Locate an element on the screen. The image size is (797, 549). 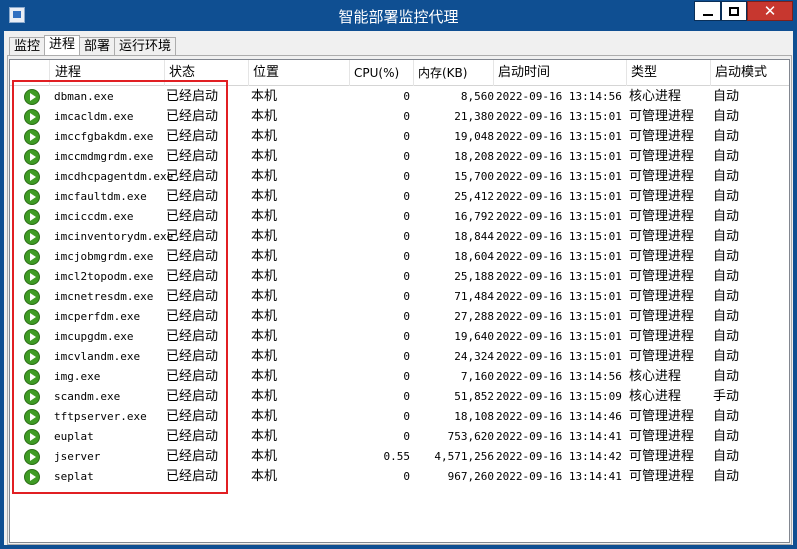
process-memory: 18,844 is located at coordinates (474, 236).